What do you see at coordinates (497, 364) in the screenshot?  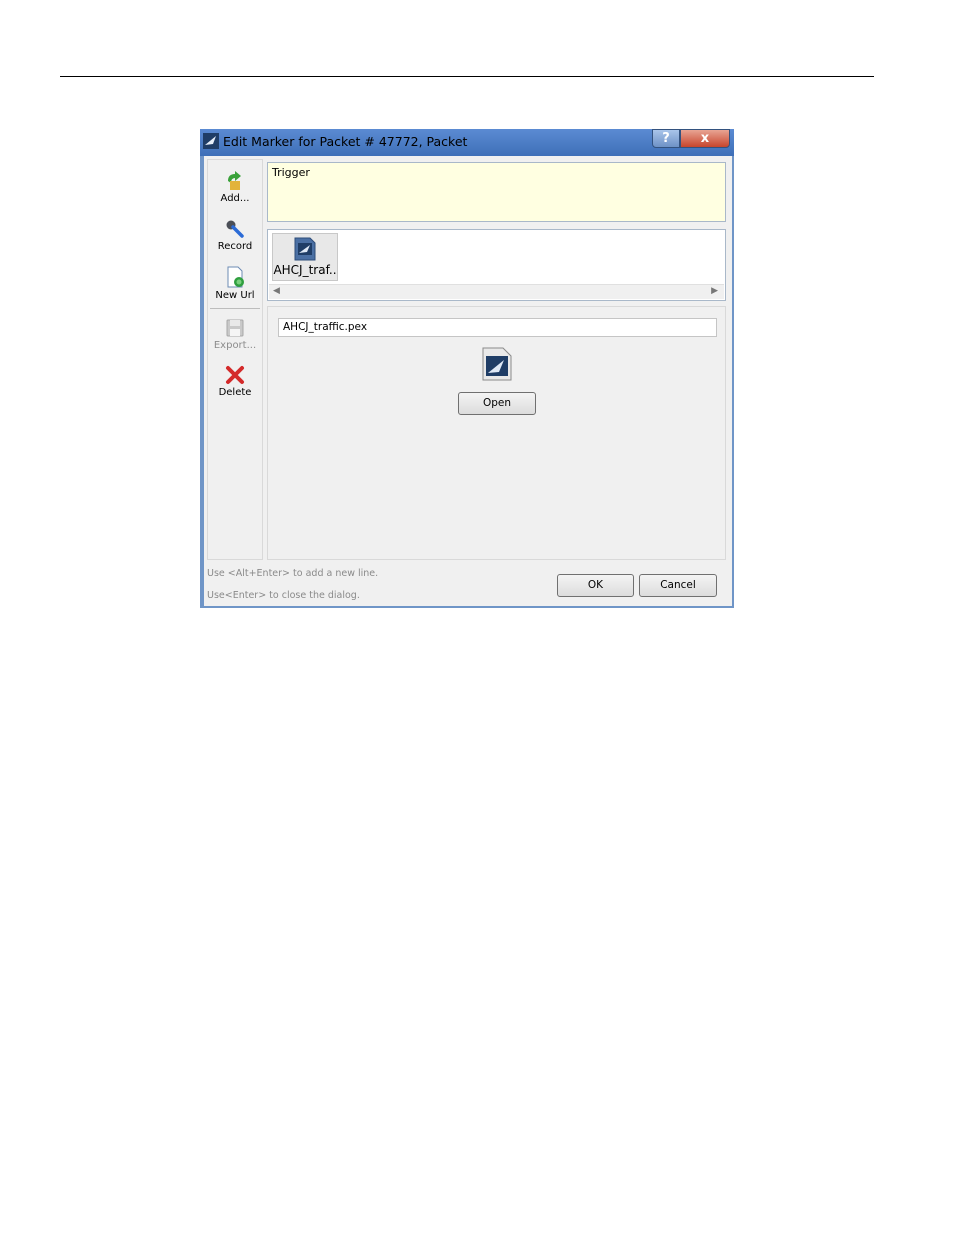 I see `pex-file-large-icon` at bounding box center [497, 364].